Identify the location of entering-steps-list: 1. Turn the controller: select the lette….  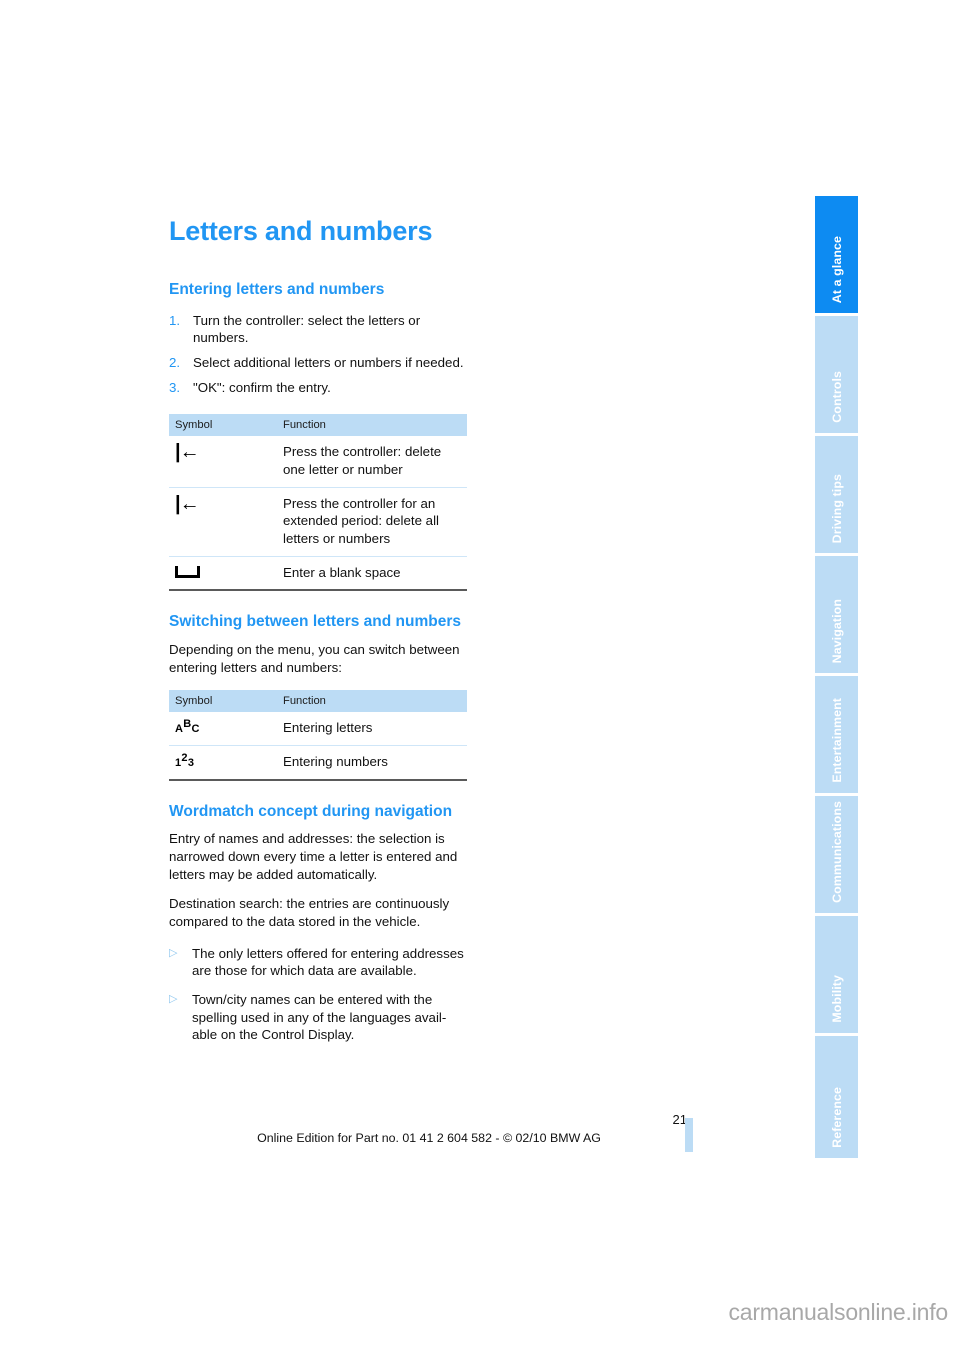
(319, 354).